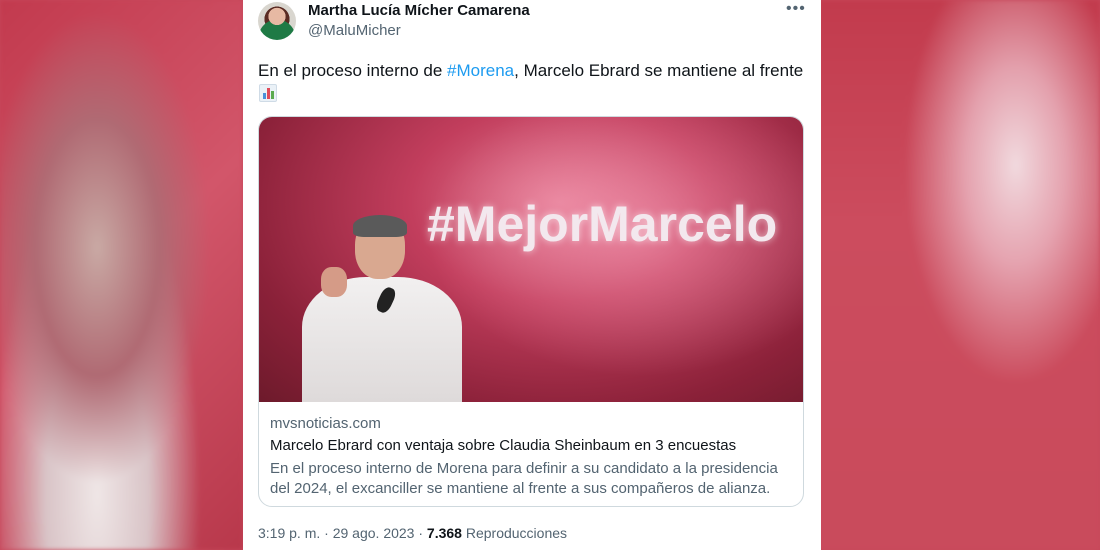 This screenshot has width=1100, height=550. Describe the element at coordinates (602, 224) in the screenshot. I see `image-banner-text: #MejorMarcelo` at that location.